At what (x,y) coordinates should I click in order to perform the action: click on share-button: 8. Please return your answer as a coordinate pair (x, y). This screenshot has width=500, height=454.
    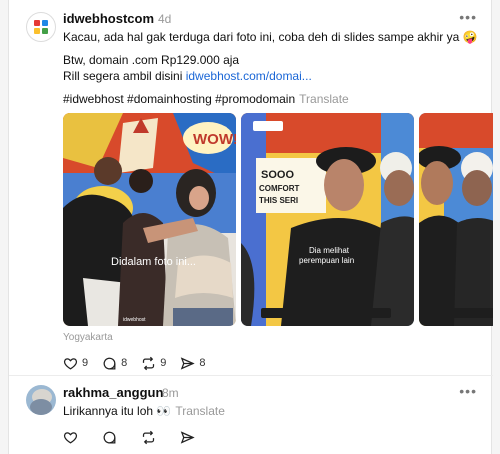
    Looking at the image, I should click on (193, 363).